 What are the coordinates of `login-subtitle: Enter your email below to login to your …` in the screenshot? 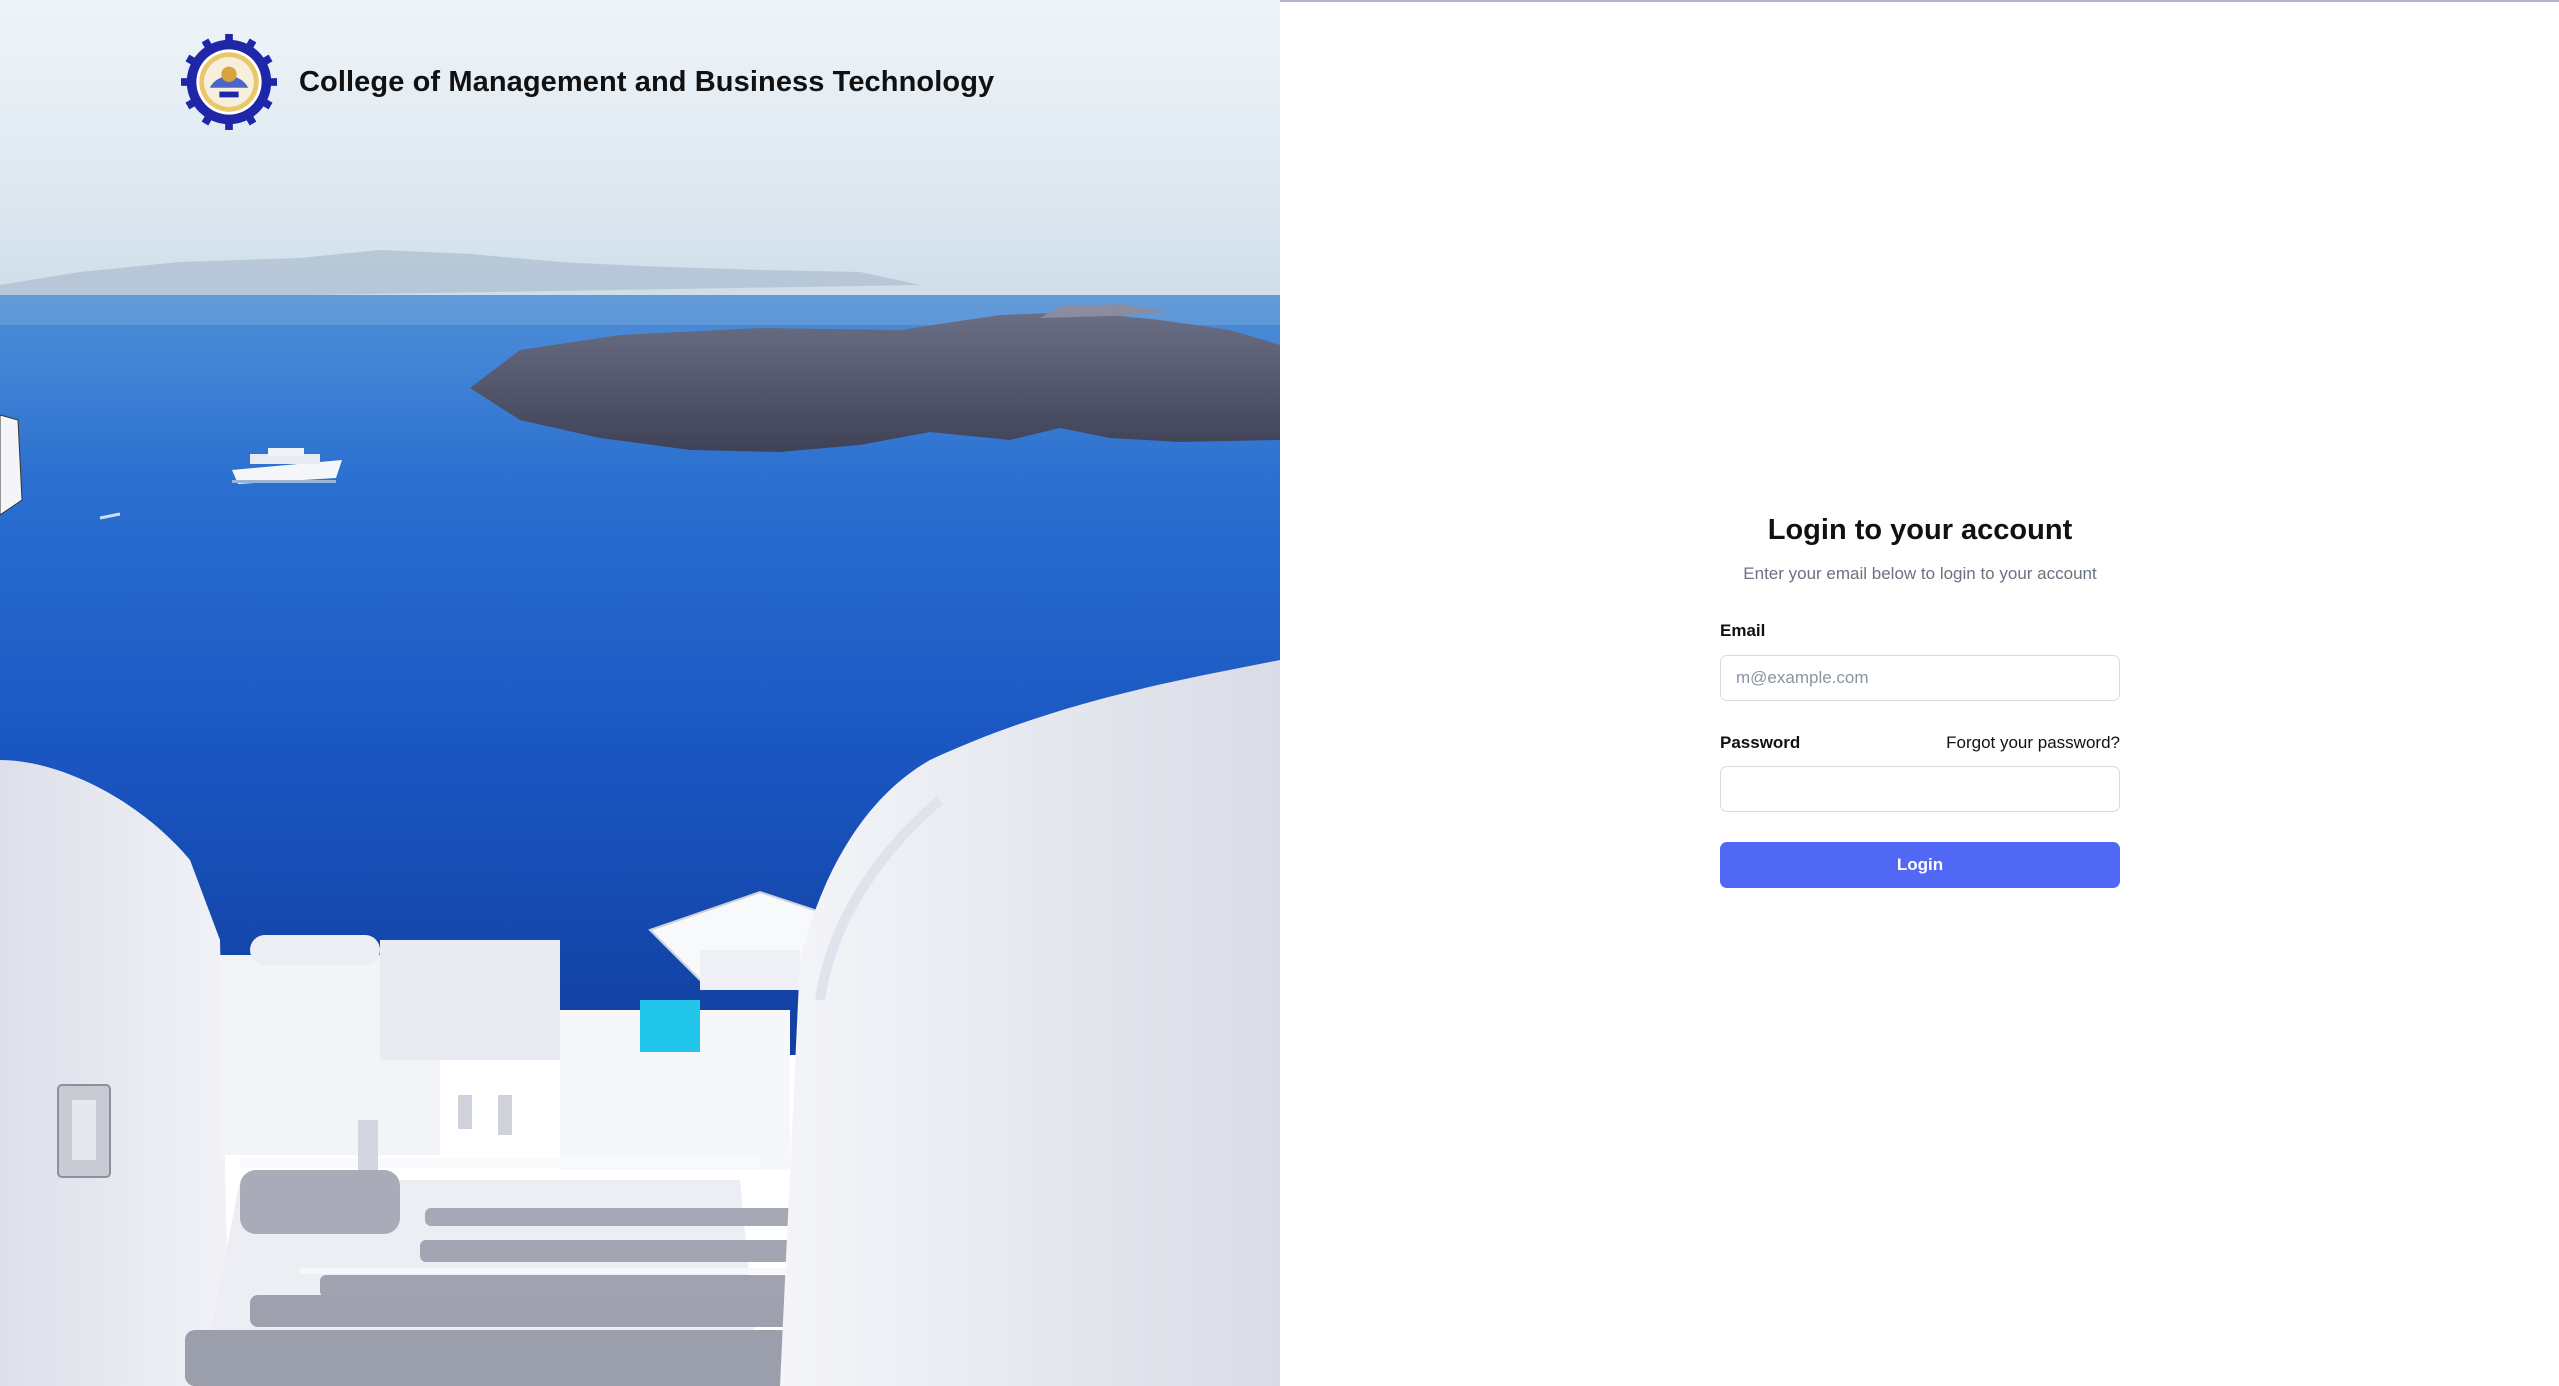 It's located at (1920, 573).